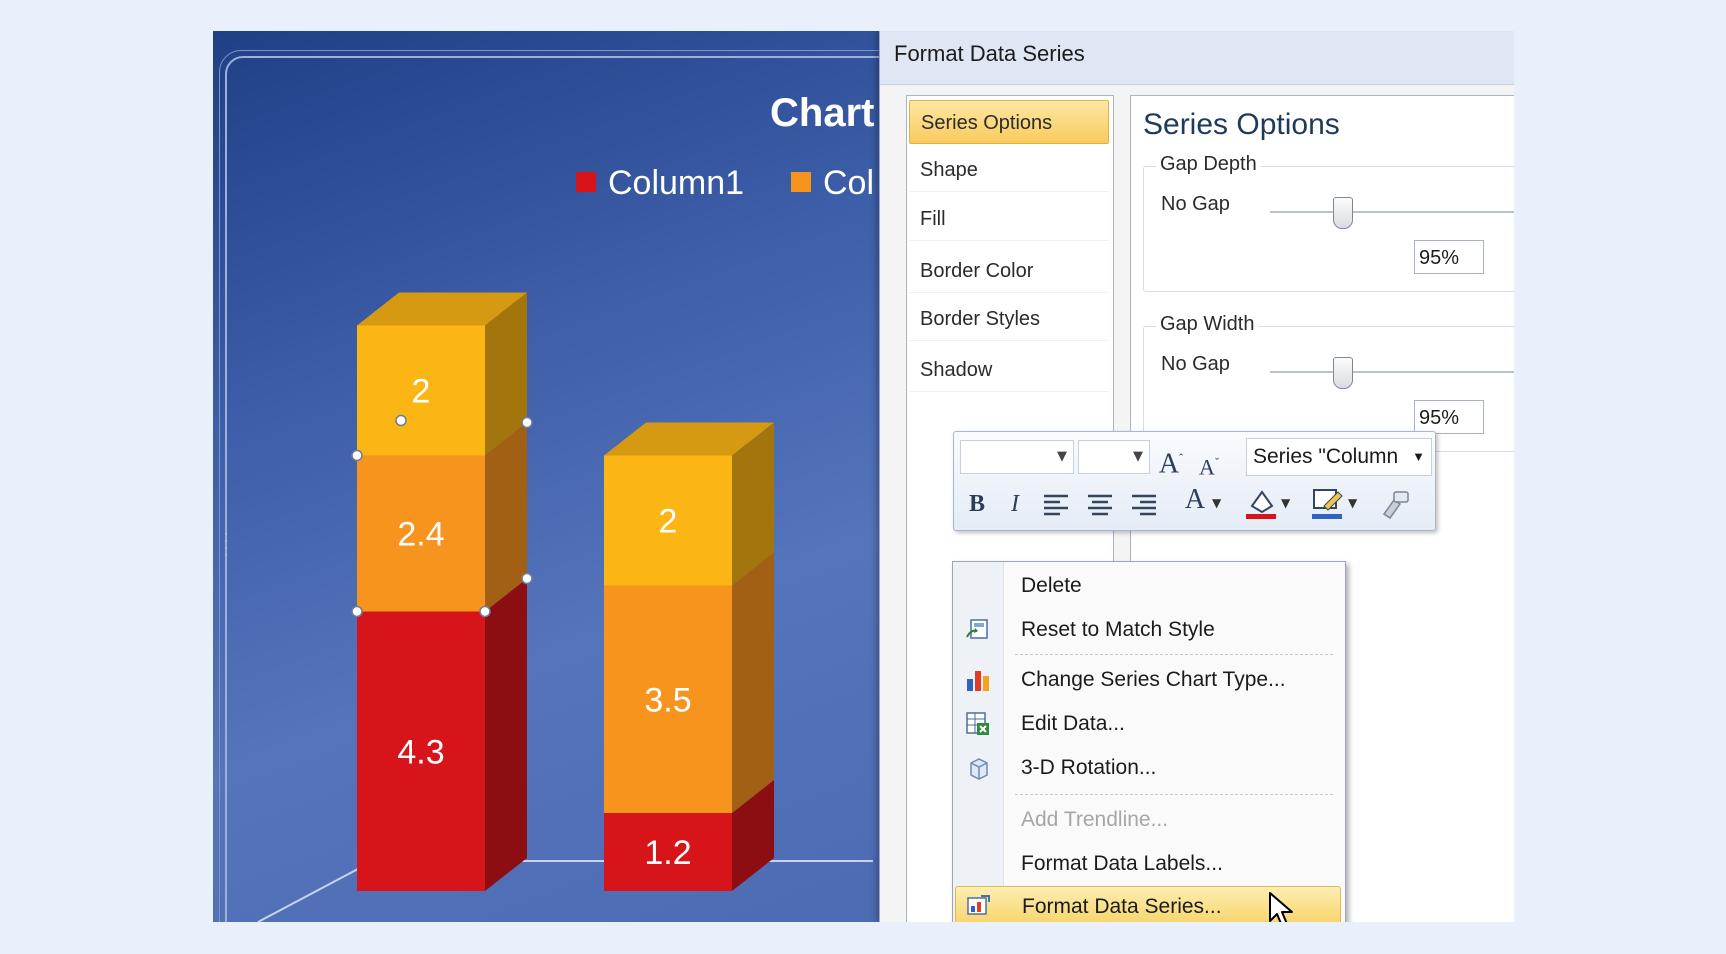  I want to click on mini-toolbar: ▼ ▼ Aˆ Aˇ Series "Column ▼ B I A ▼ ▼ ▼, so click(1194, 481).